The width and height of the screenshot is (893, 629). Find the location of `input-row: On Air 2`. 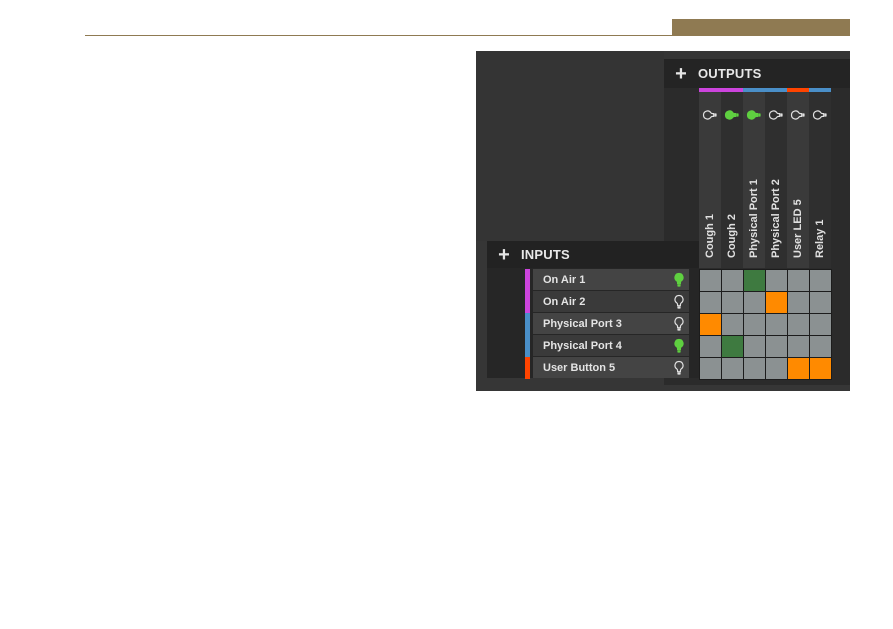

input-row: On Air 2 is located at coordinates (611, 301).